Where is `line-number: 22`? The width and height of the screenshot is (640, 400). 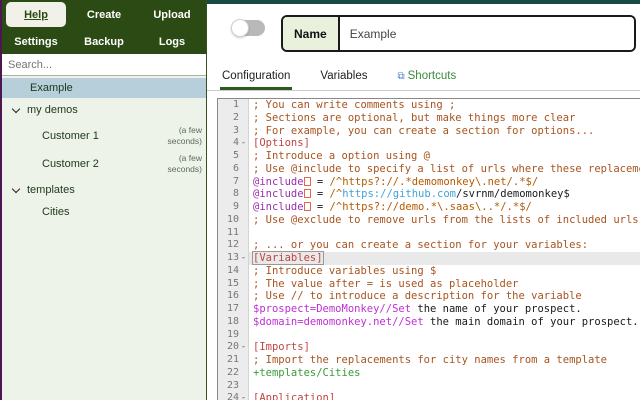
line-number: 22 is located at coordinates (232, 372).